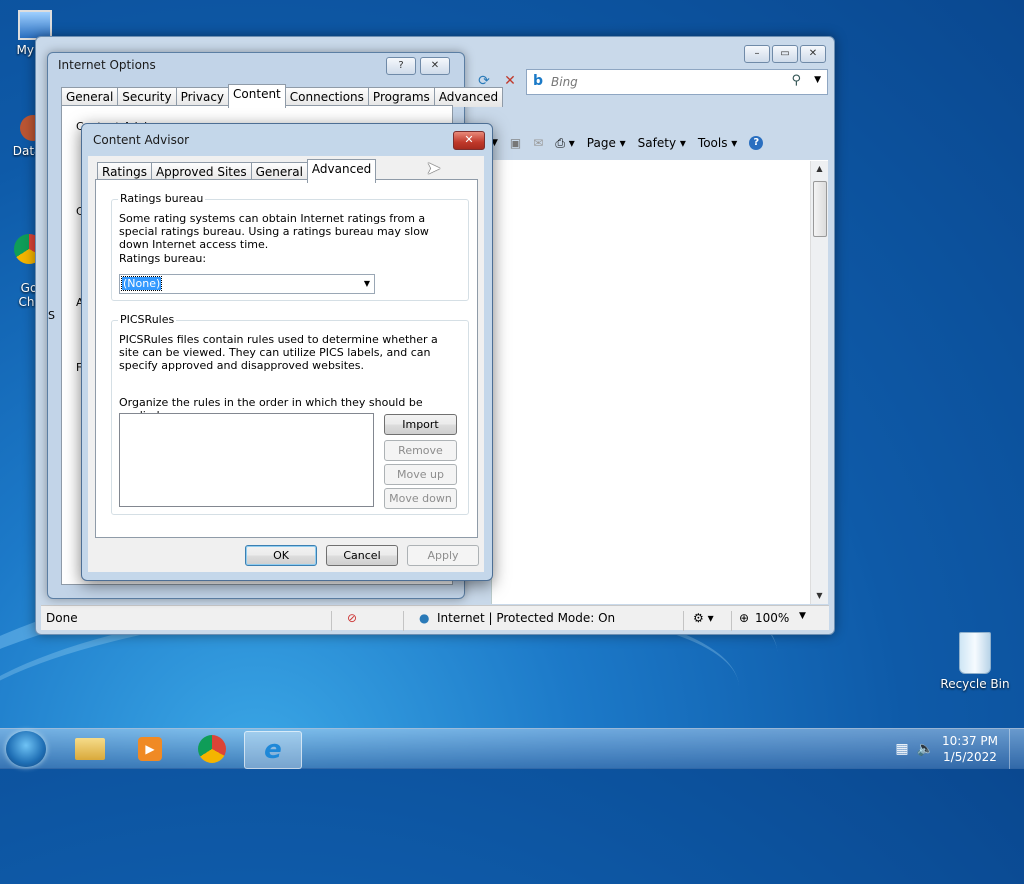 This screenshot has width=1024, height=884. I want to click on page-menu: Page ▾, so click(606, 143).